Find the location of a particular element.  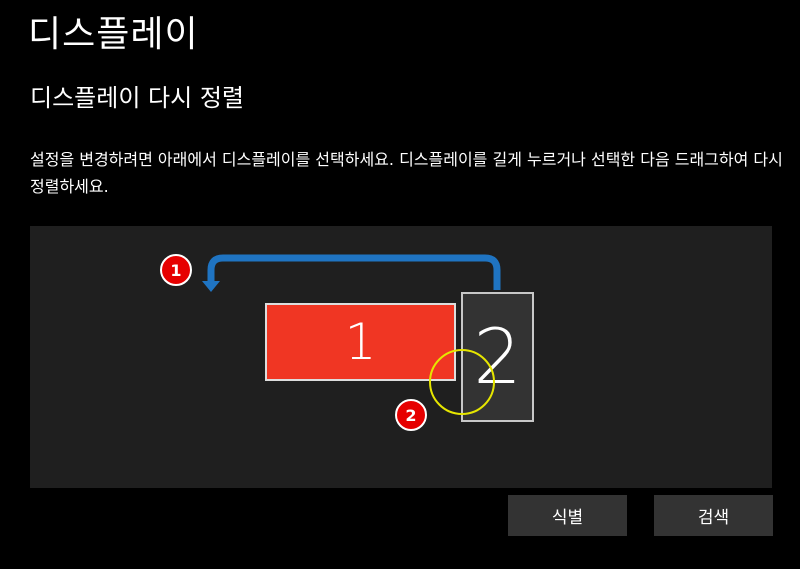

step-2-badge-icon is located at coordinates (411, 415).